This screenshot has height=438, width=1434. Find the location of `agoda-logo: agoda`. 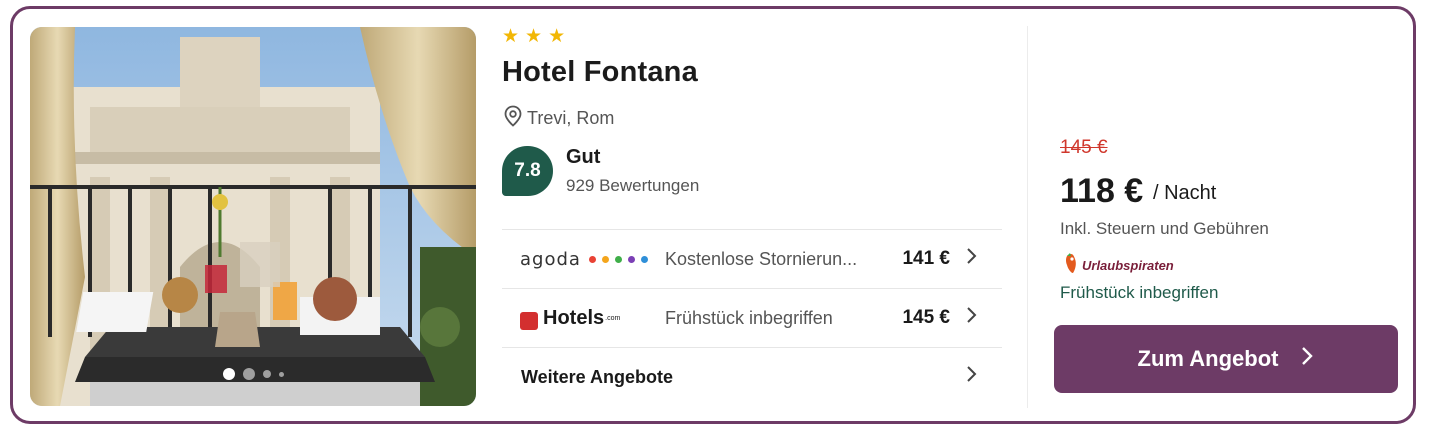

agoda-logo: agoda is located at coordinates (584, 259).